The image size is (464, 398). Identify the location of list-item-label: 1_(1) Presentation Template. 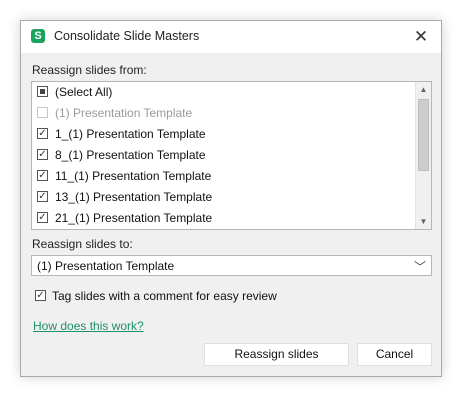
(130, 134).